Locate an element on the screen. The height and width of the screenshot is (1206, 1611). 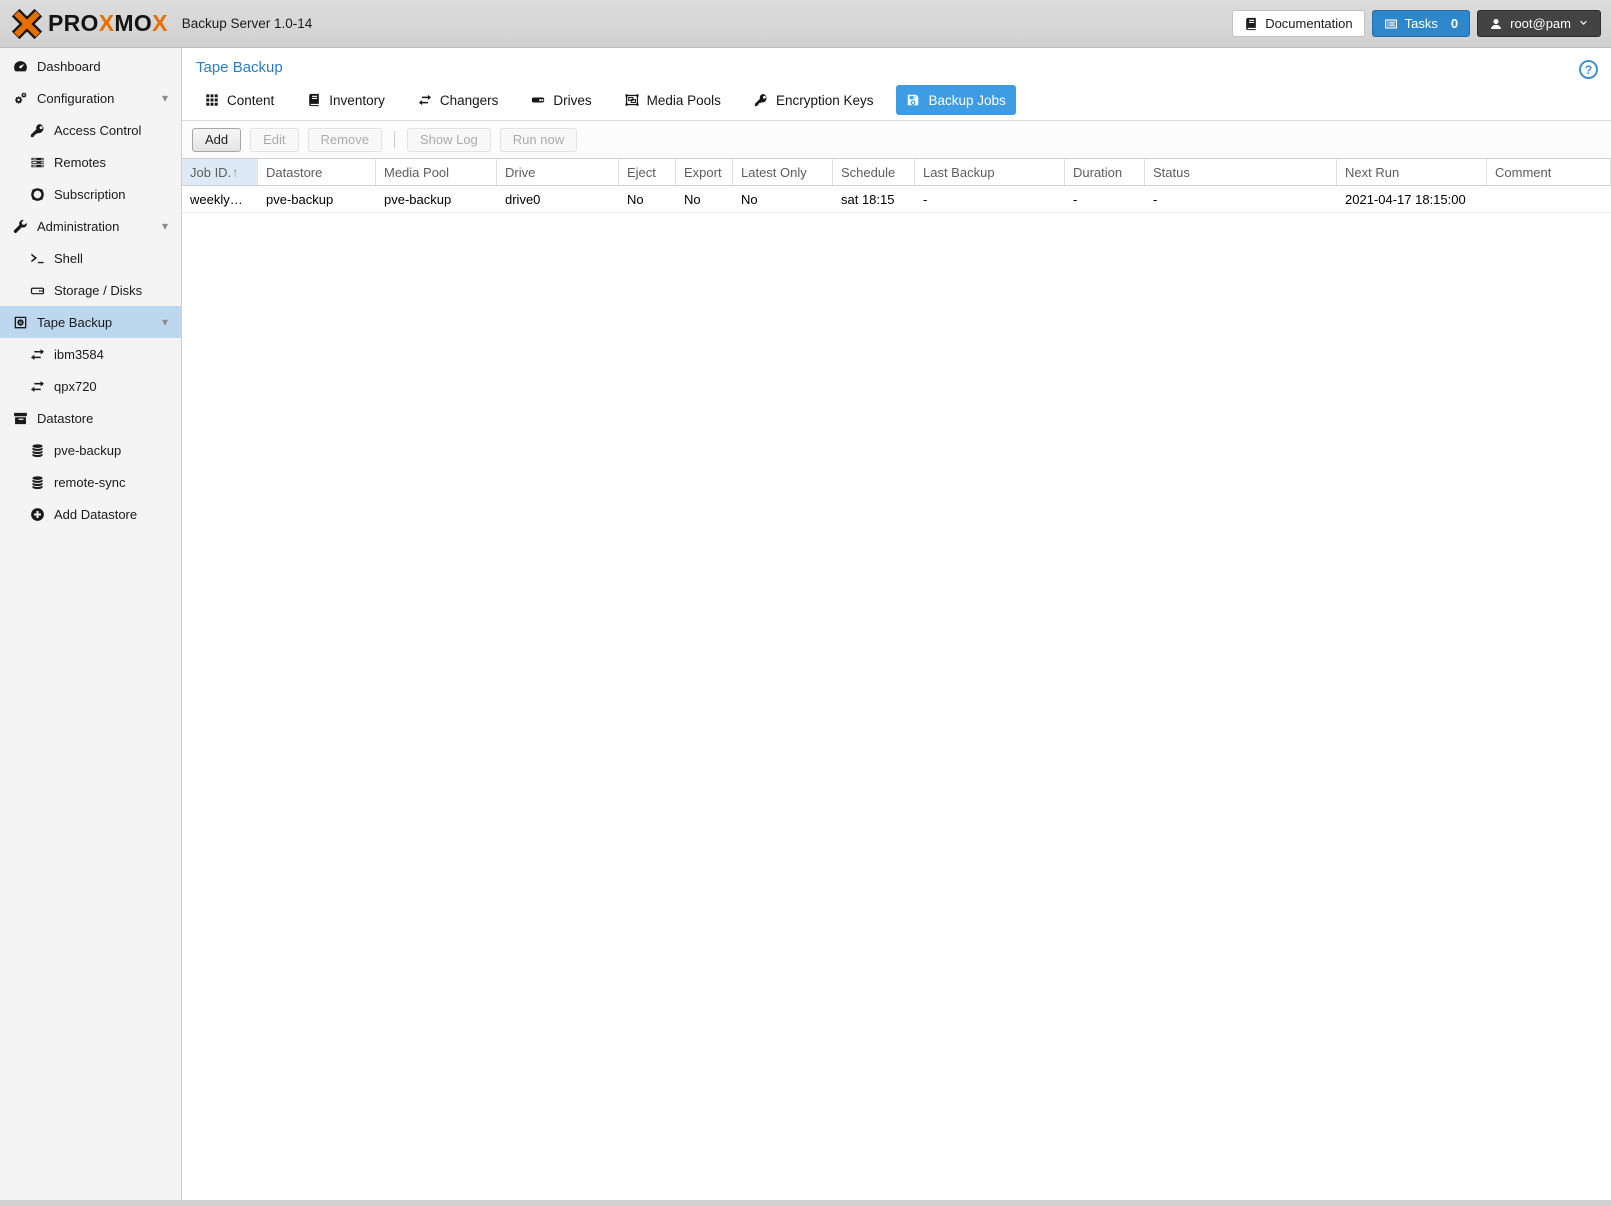
tab-inventory: Inventory is located at coordinates (346, 100).